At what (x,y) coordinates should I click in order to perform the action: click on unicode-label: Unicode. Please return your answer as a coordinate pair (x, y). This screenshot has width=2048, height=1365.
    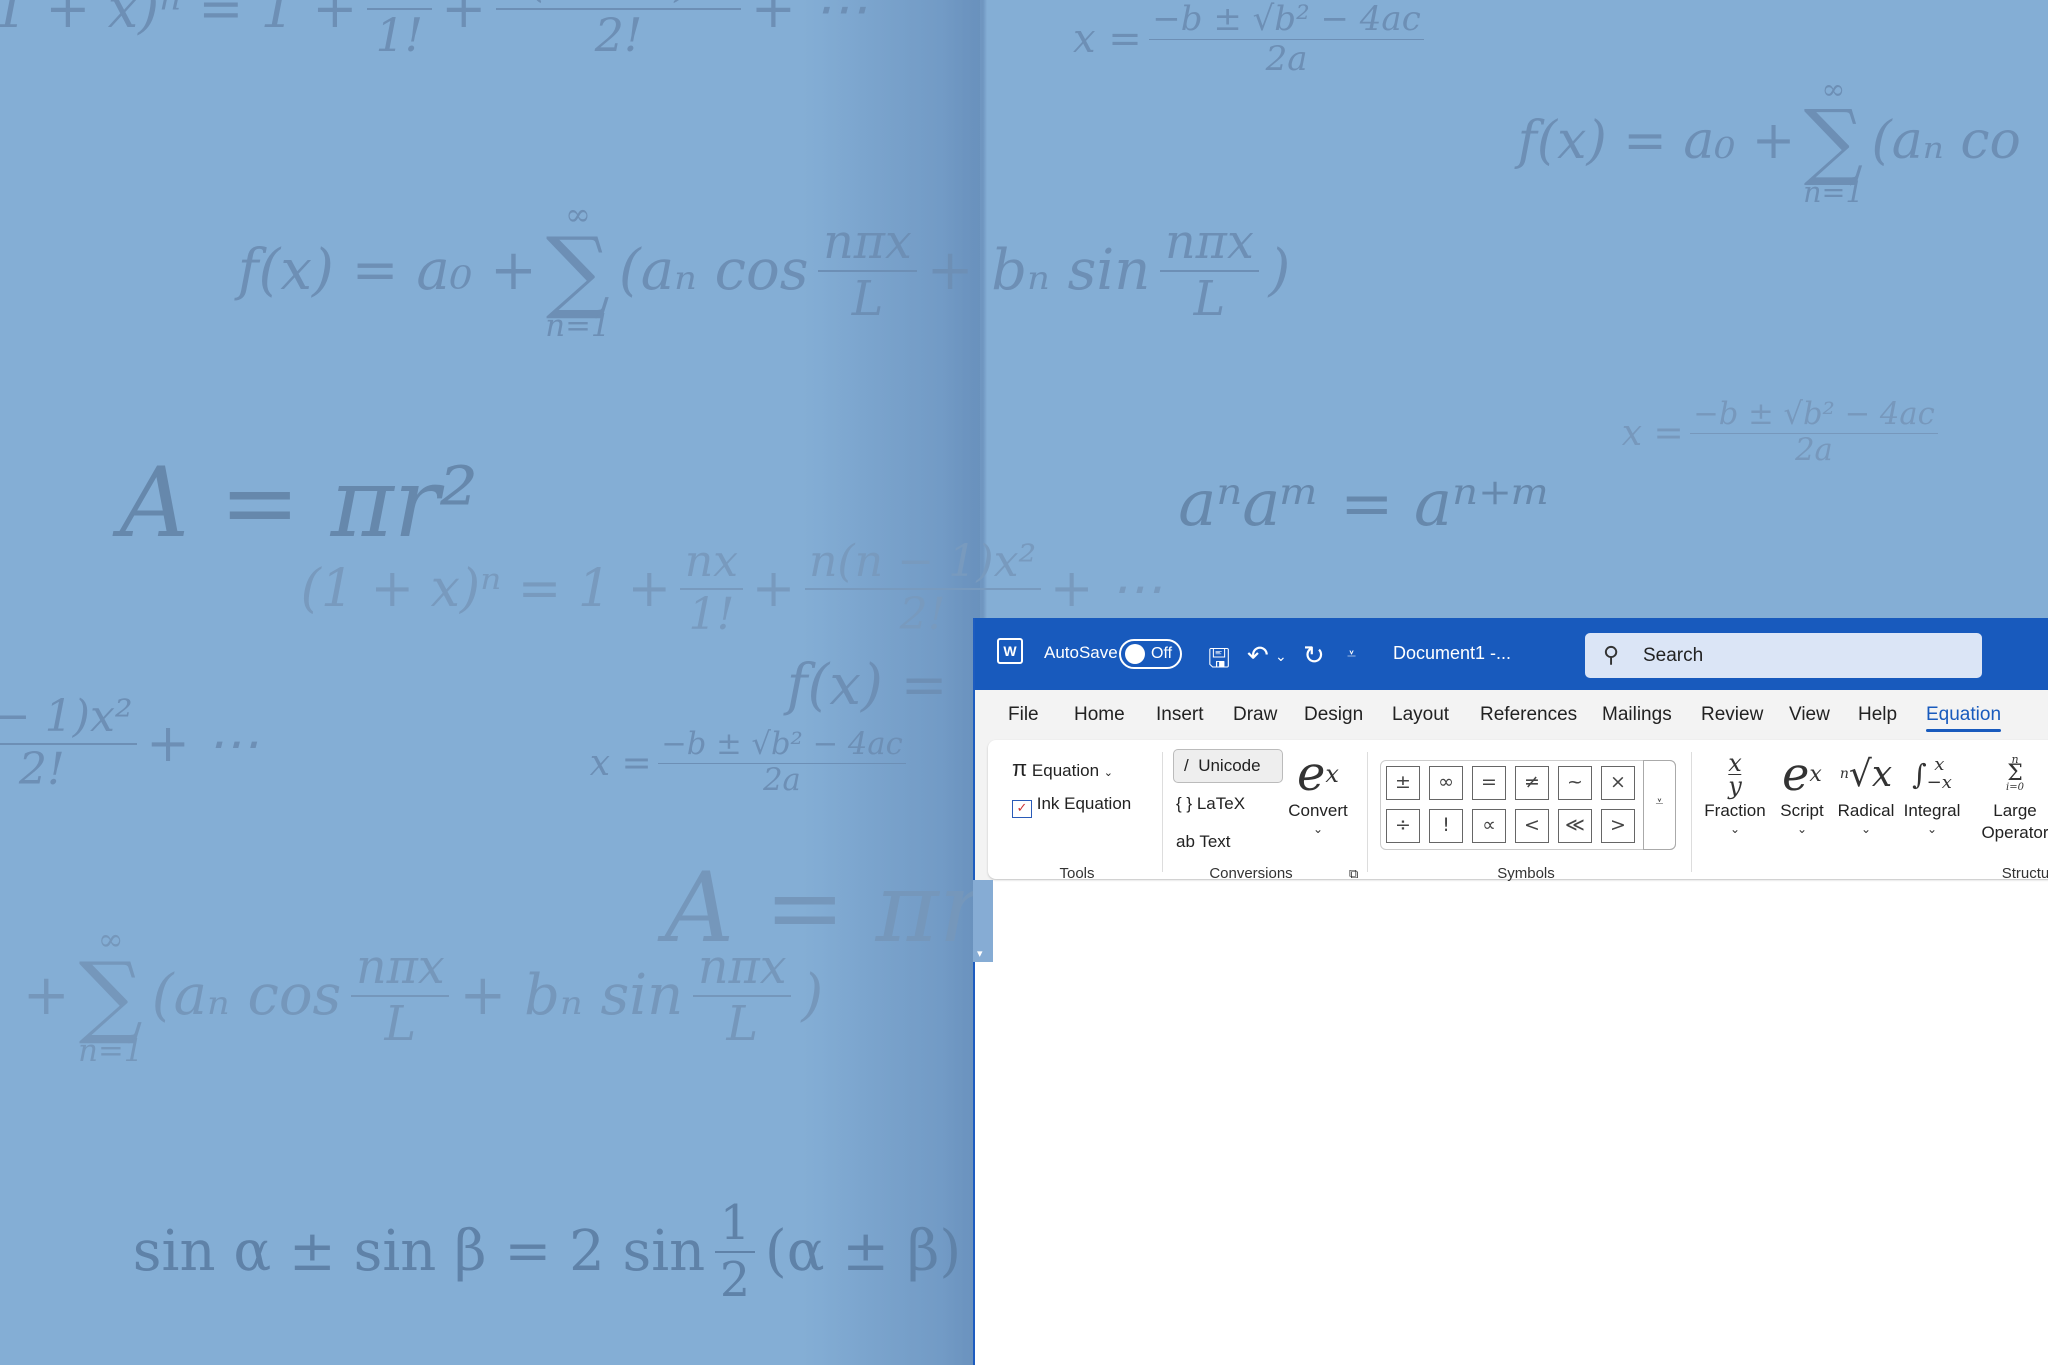
    Looking at the image, I should click on (1229, 765).